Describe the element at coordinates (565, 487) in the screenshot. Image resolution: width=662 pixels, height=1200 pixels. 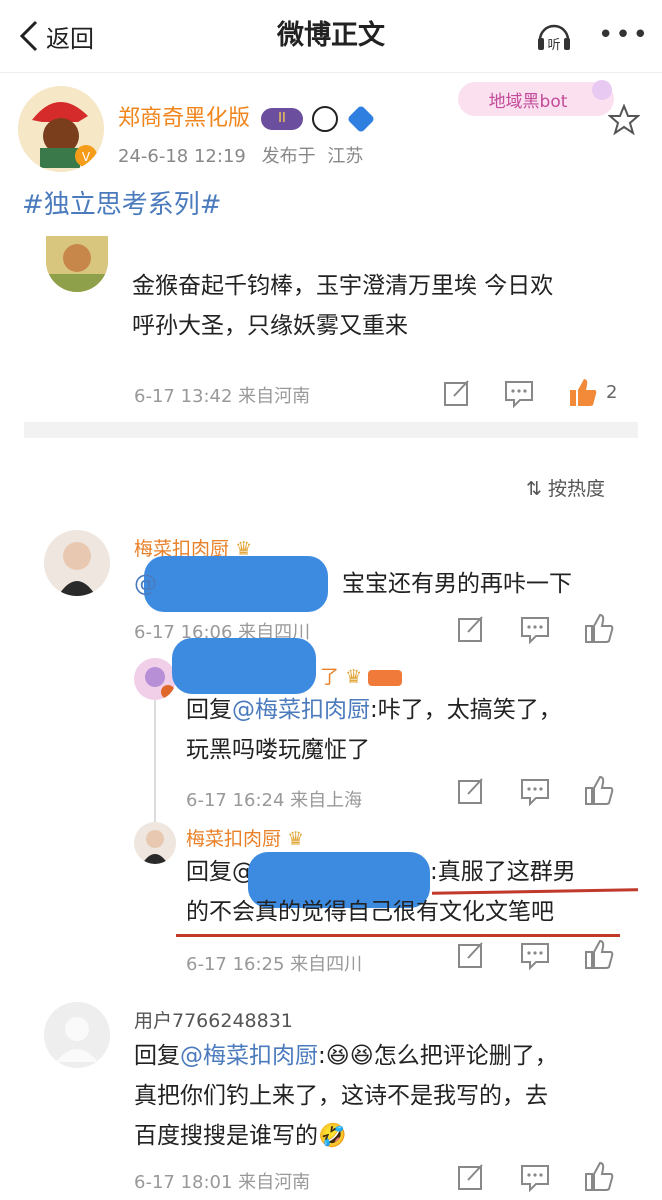
I see `sort-button: ⇅ 按热度` at that location.